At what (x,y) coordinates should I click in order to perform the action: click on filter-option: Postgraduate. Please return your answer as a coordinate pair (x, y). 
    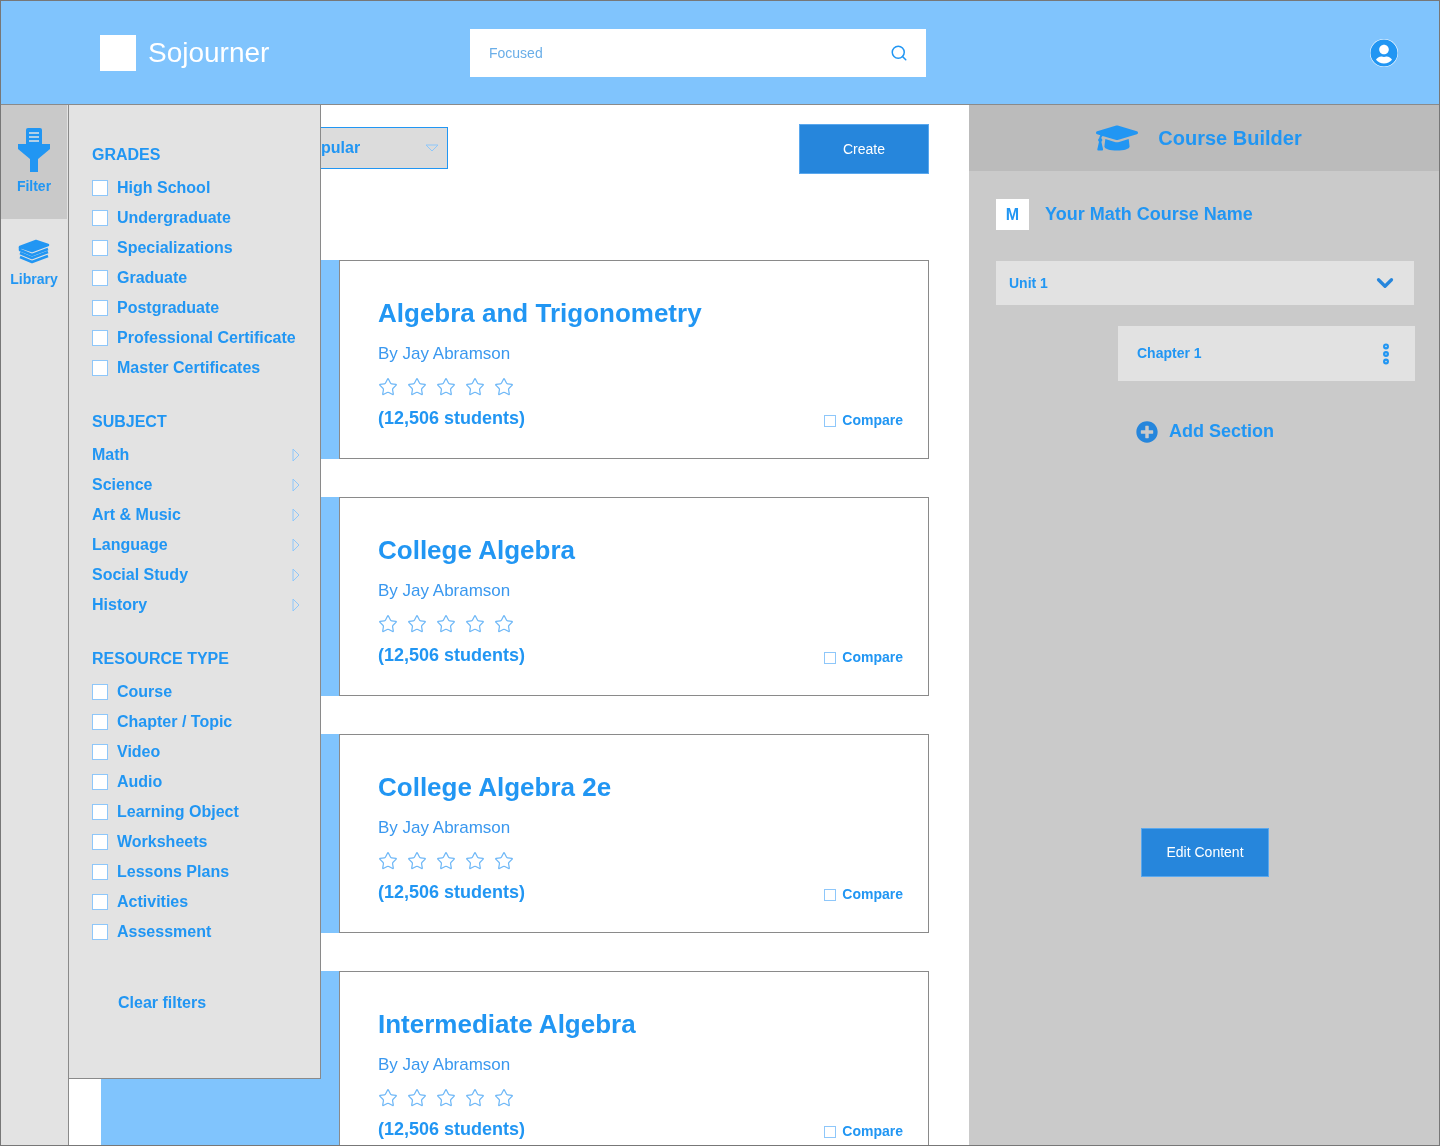
    Looking at the image, I should click on (168, 308).